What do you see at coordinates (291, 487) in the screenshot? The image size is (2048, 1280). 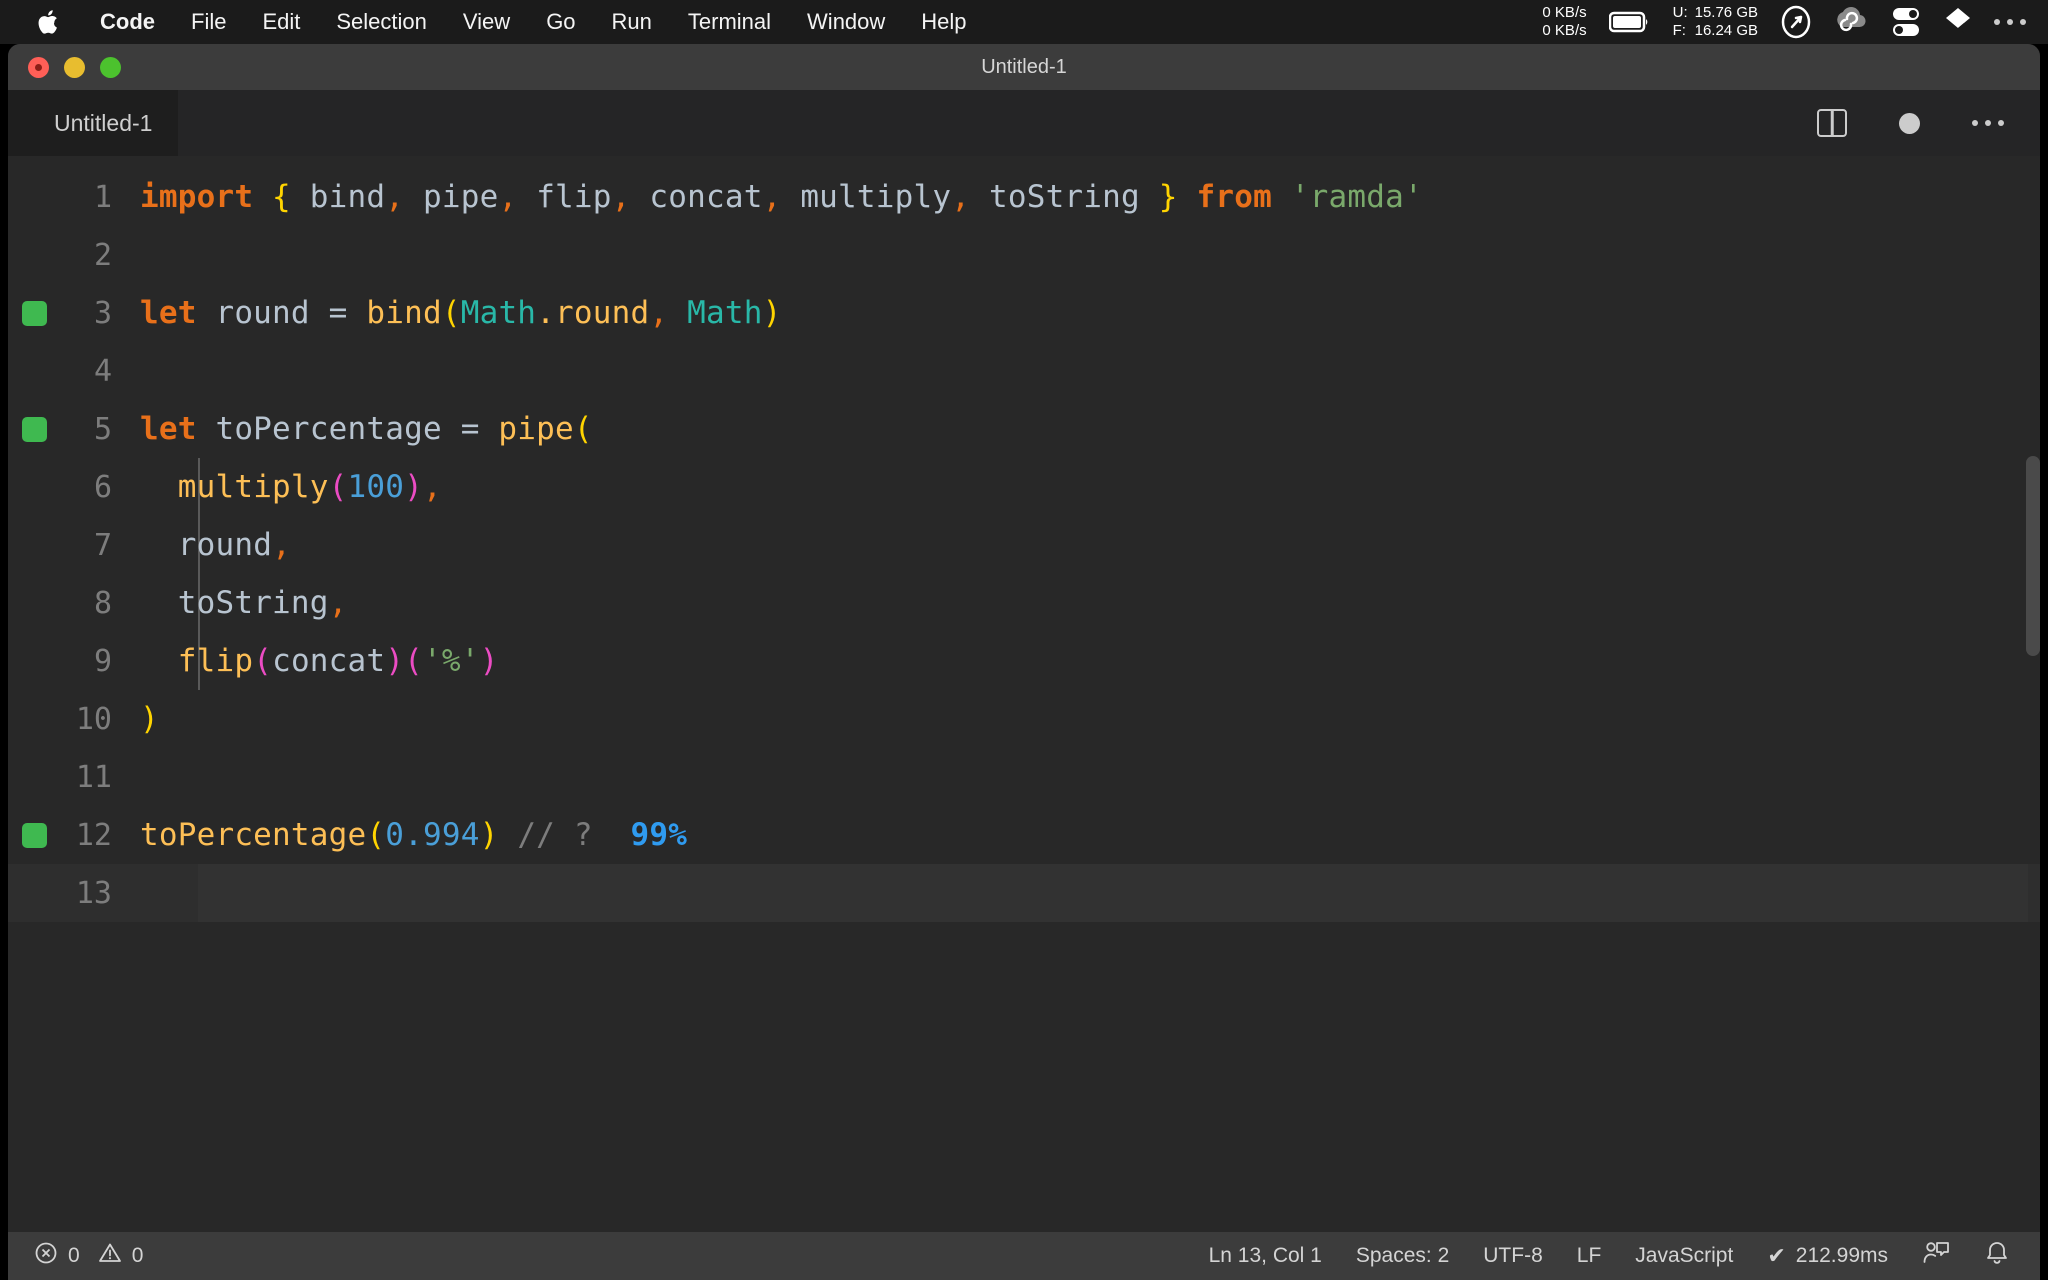 I see `code-content: multiply(100),` at bounding box center [291, 487].